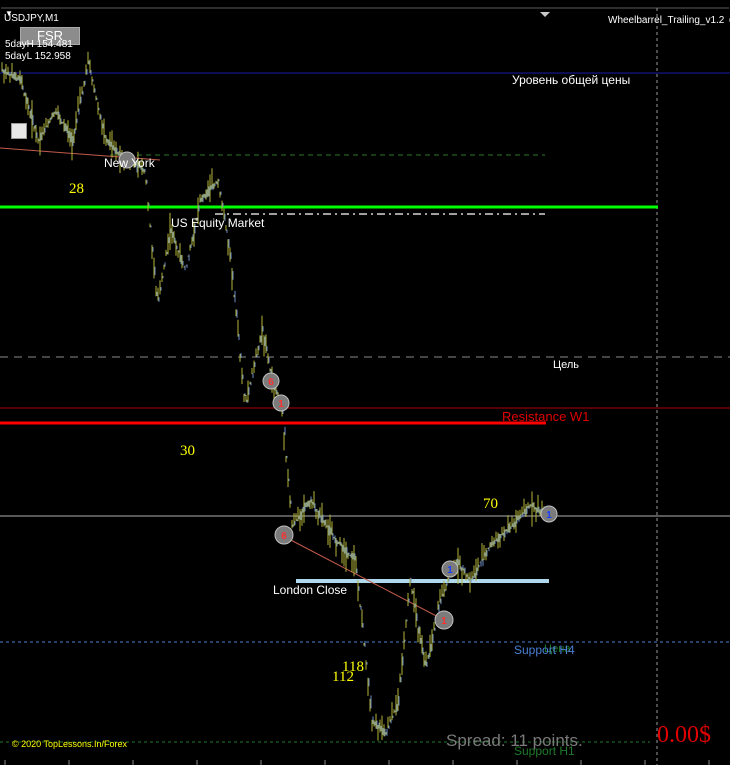 The height and width of the screenshot is (765, 730). I want to click on pips-count: 30, so click(187, 451).